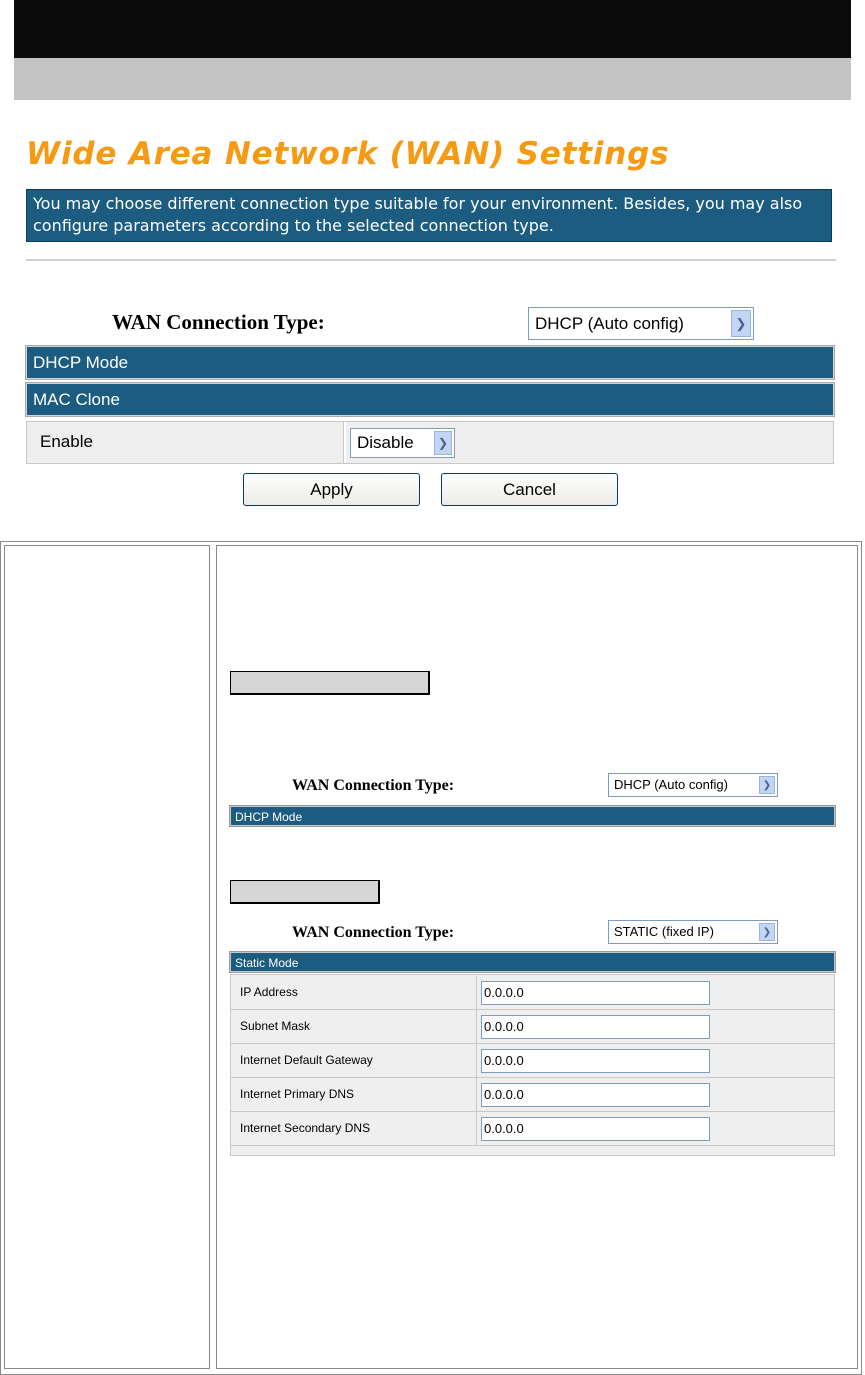 The height and width of the screenshot is (1375, 865). Describe the element at coordinates (331, 489) in the screenshot. I see `apply-button: Apply` at that location.